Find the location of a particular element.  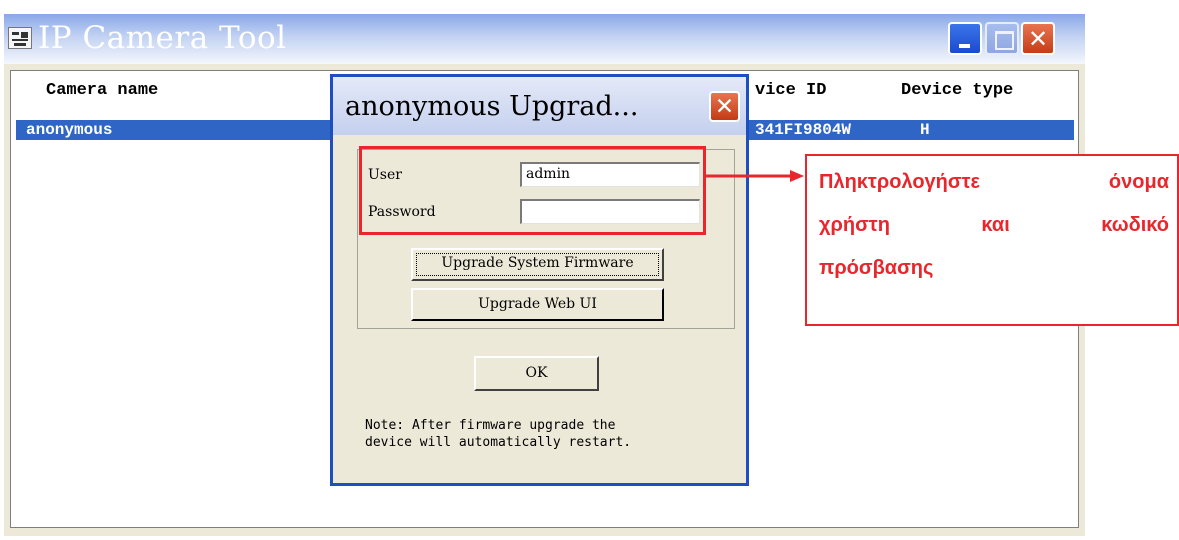

column-header-device-id: vice ID is located at coordinates (790, 90).